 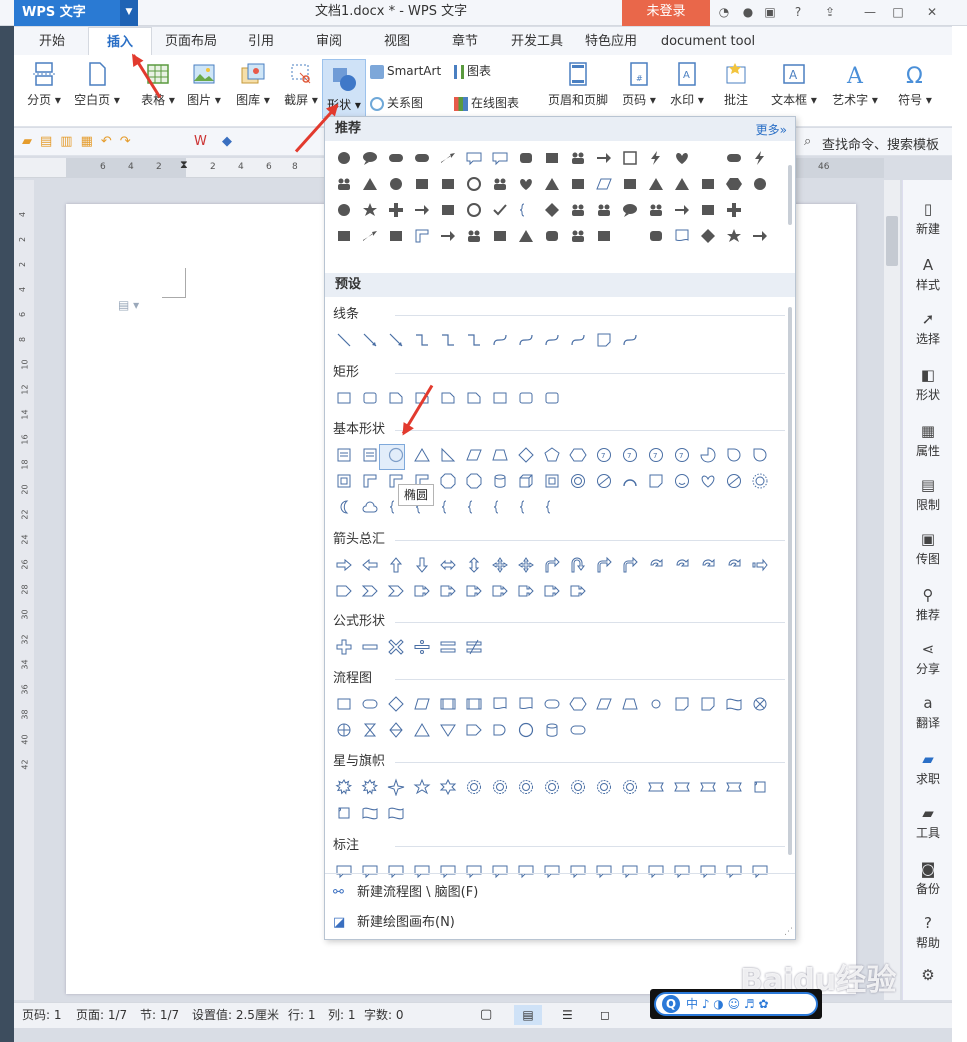 What do you see at coordinates (474, 184) in the screenshot?
I see `shape-ring` at bounding box center [474, 184].